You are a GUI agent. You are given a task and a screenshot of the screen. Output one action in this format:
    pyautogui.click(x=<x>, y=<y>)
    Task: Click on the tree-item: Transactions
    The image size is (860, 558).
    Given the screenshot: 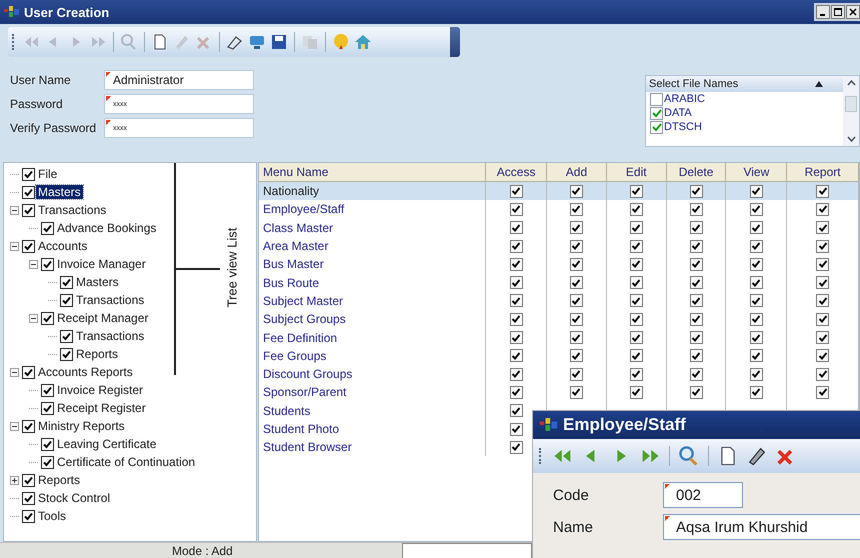 What is the action you would take?
    pyautogui.click(x=72, y=210)
    